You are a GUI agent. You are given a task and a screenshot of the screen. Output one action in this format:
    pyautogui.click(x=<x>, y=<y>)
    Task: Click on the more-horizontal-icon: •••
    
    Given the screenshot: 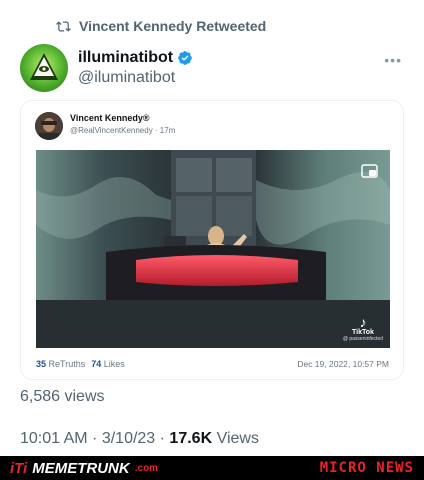 What is the action you would take?
    pyautogui.click(x=393, y=60)
    